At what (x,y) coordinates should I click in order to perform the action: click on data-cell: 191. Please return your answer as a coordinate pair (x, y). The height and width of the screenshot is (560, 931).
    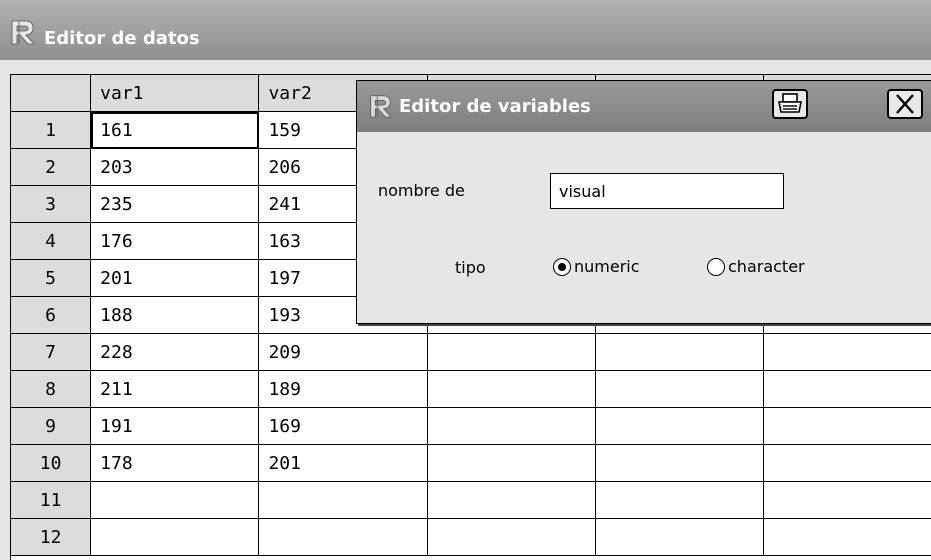
    Looking at the image, I should click on (175, 426).